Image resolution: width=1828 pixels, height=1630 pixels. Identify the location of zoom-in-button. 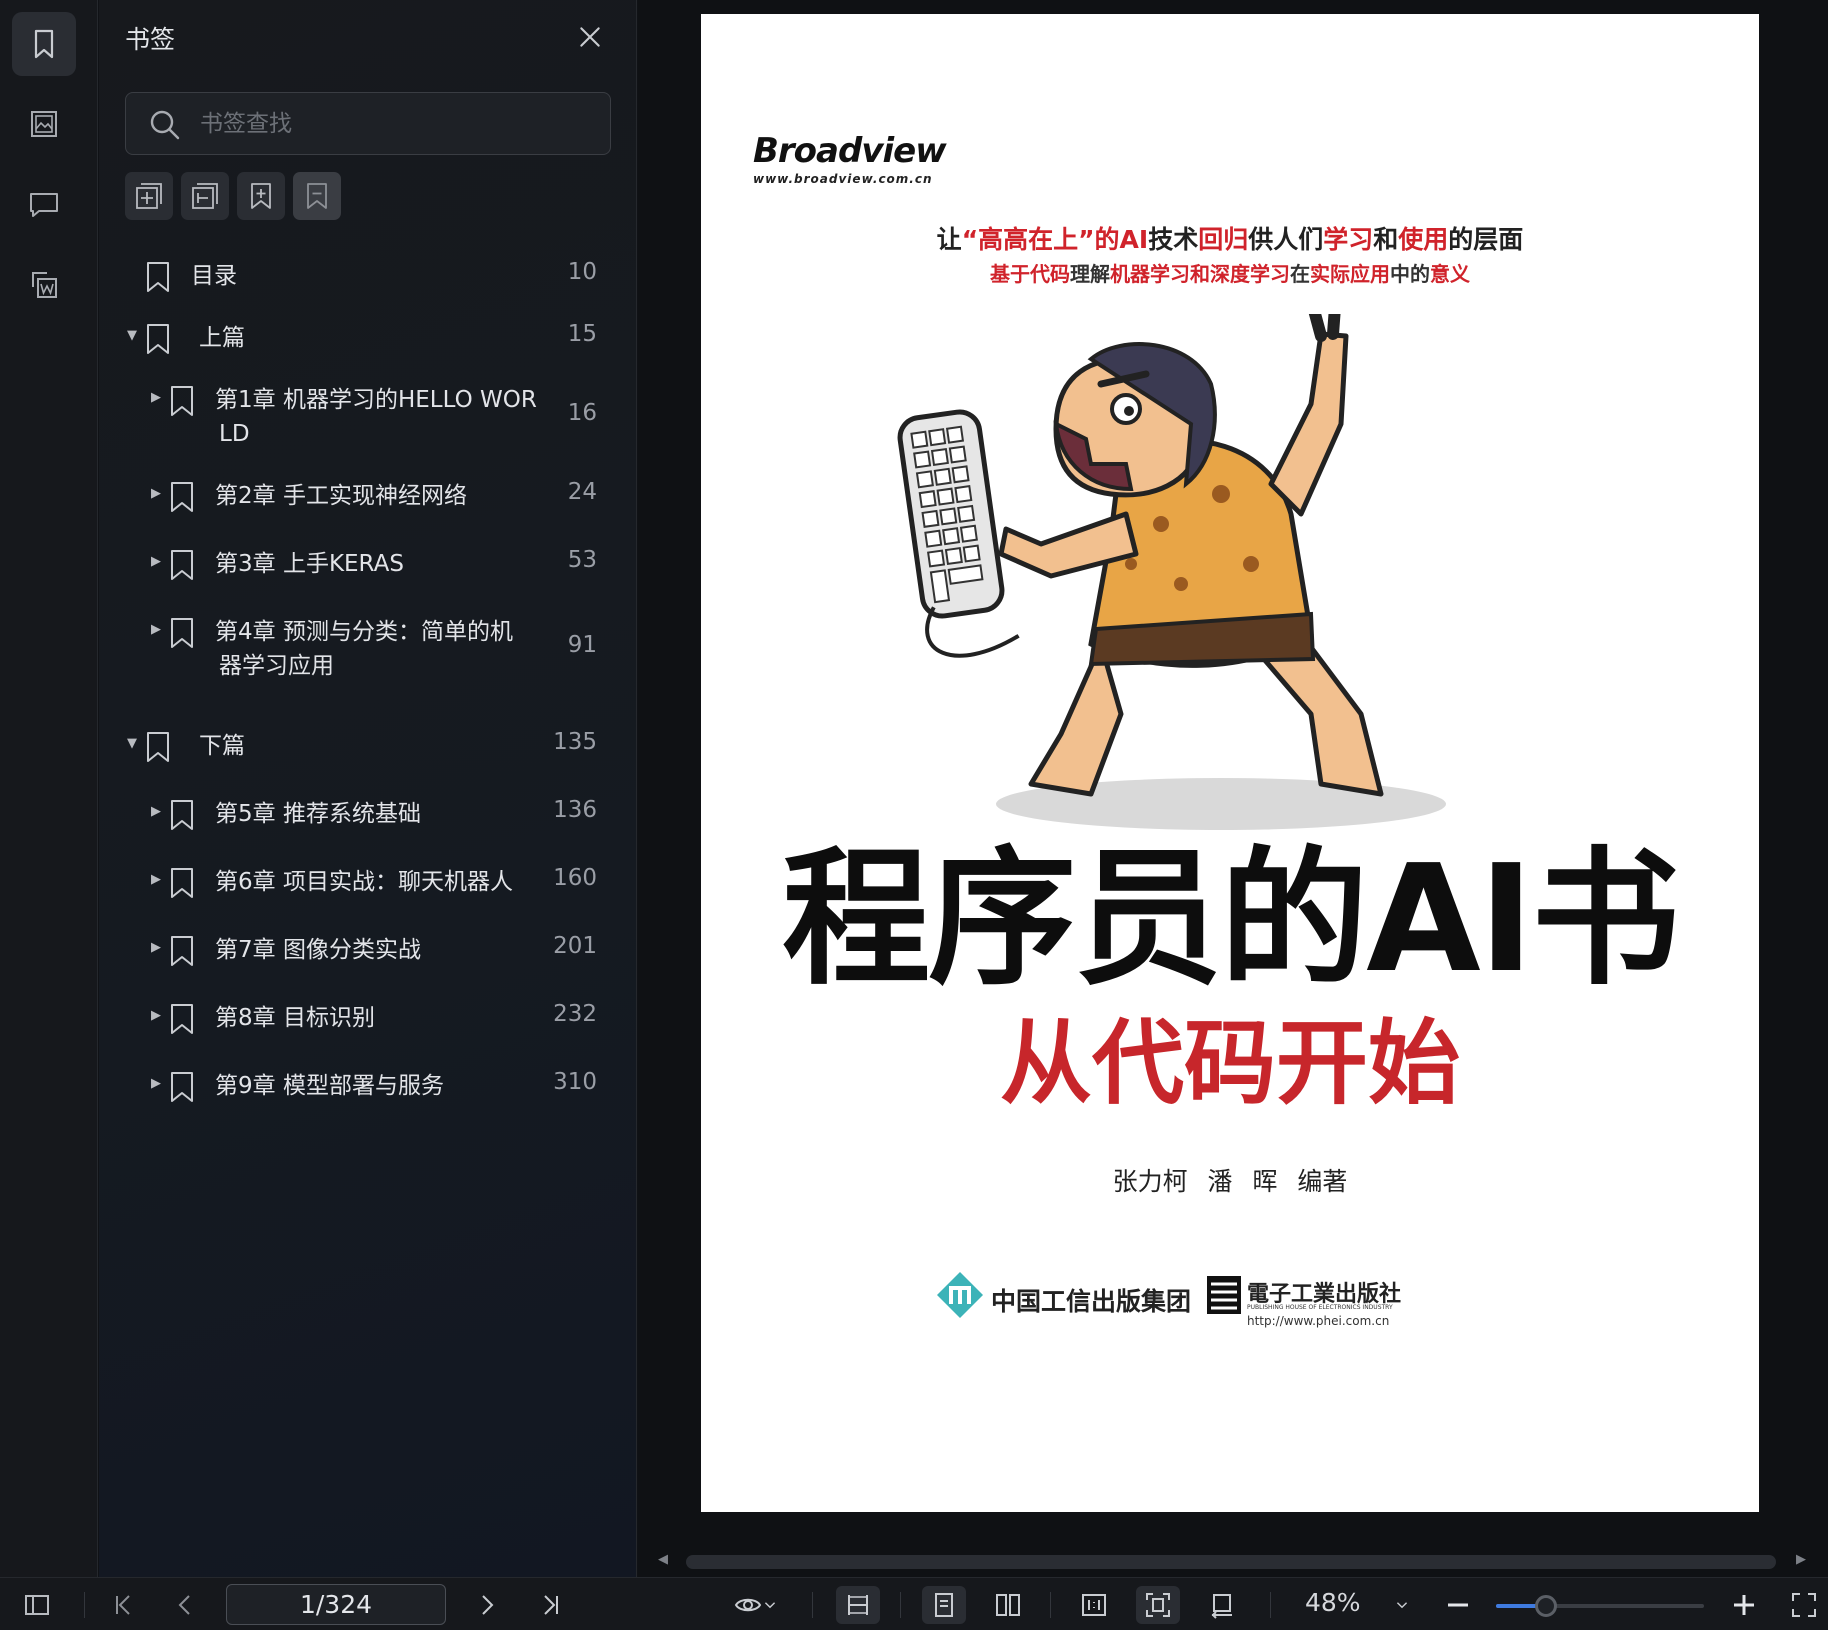
(1744, 1605).